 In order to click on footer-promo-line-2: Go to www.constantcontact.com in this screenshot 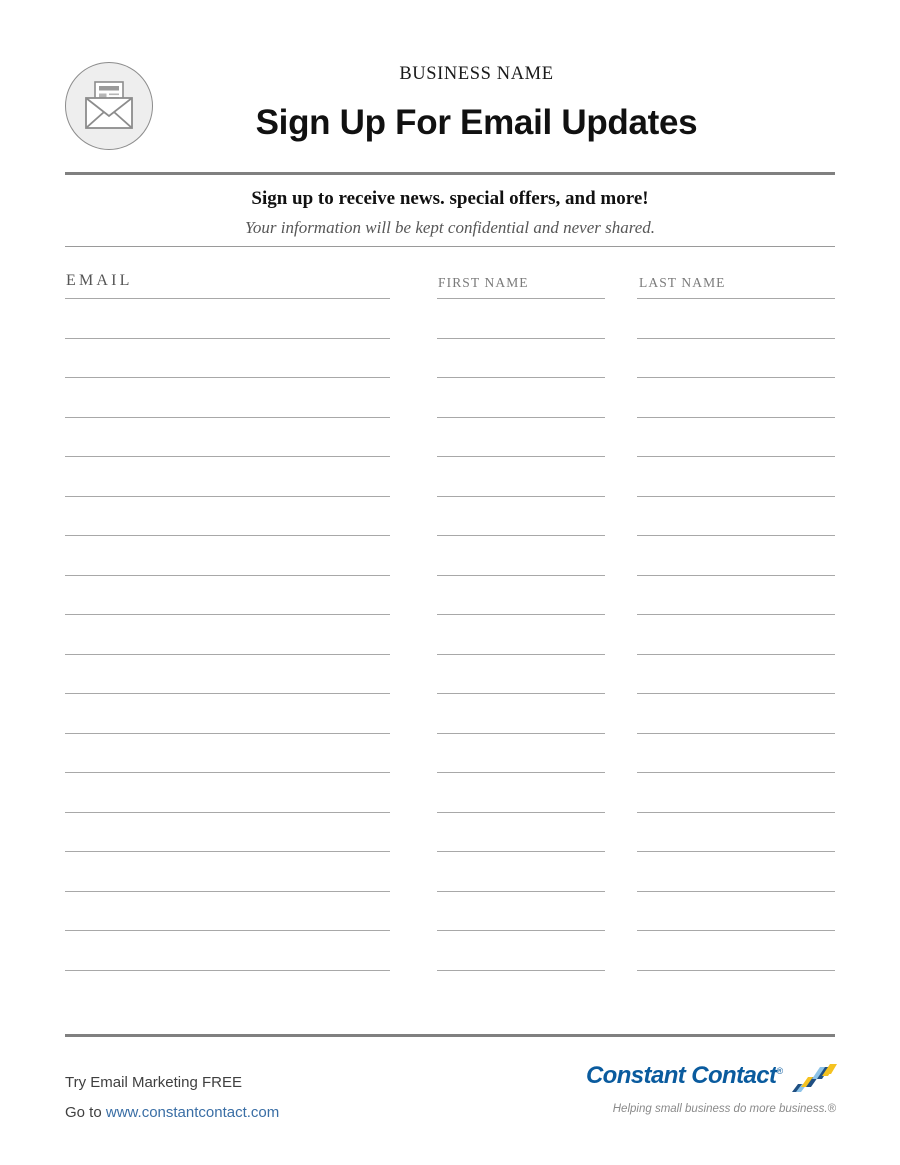, I will do `click(172, 1112)`.